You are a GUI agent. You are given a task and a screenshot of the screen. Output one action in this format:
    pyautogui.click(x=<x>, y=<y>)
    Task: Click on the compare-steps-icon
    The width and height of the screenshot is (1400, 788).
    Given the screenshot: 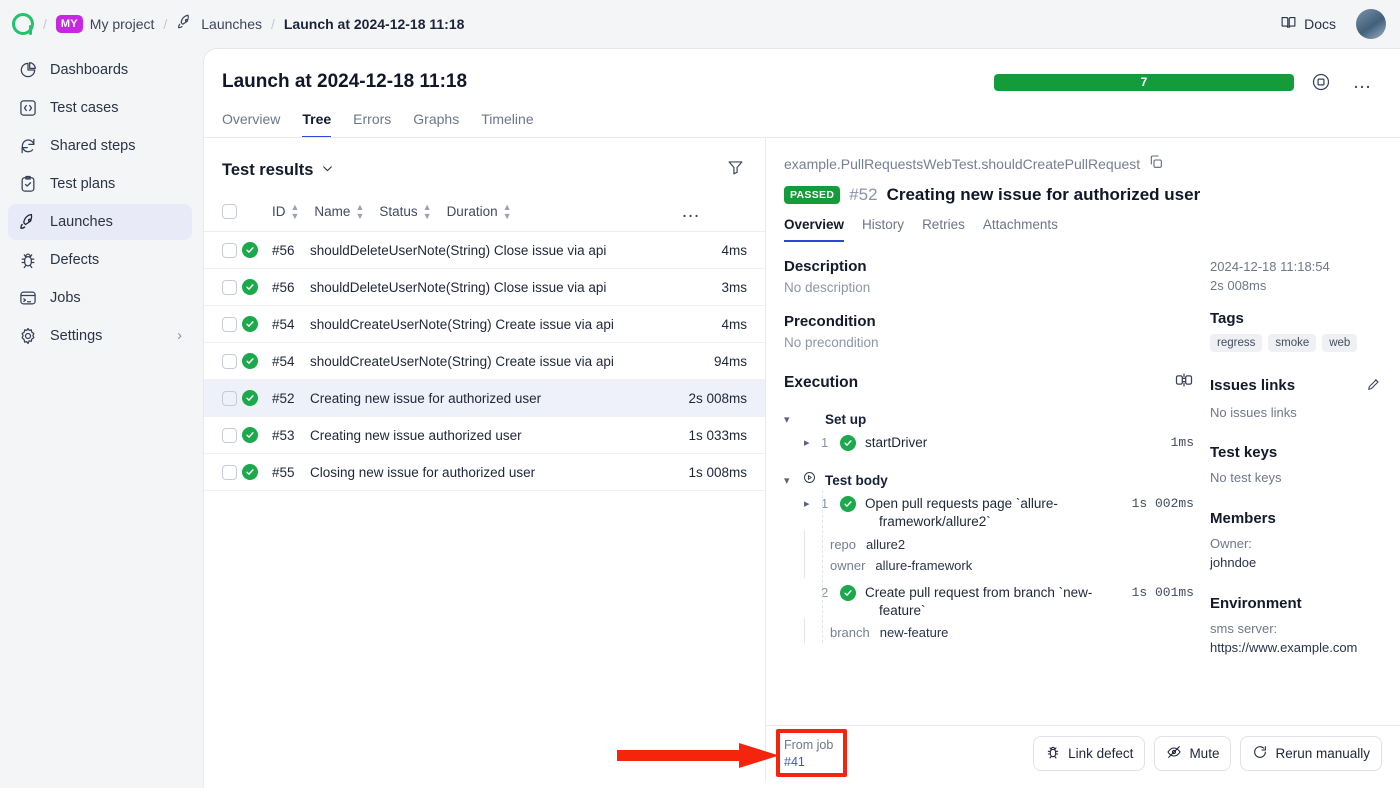 What is the action you would take?
    pyautogui.click(x=1184, y=382)
    